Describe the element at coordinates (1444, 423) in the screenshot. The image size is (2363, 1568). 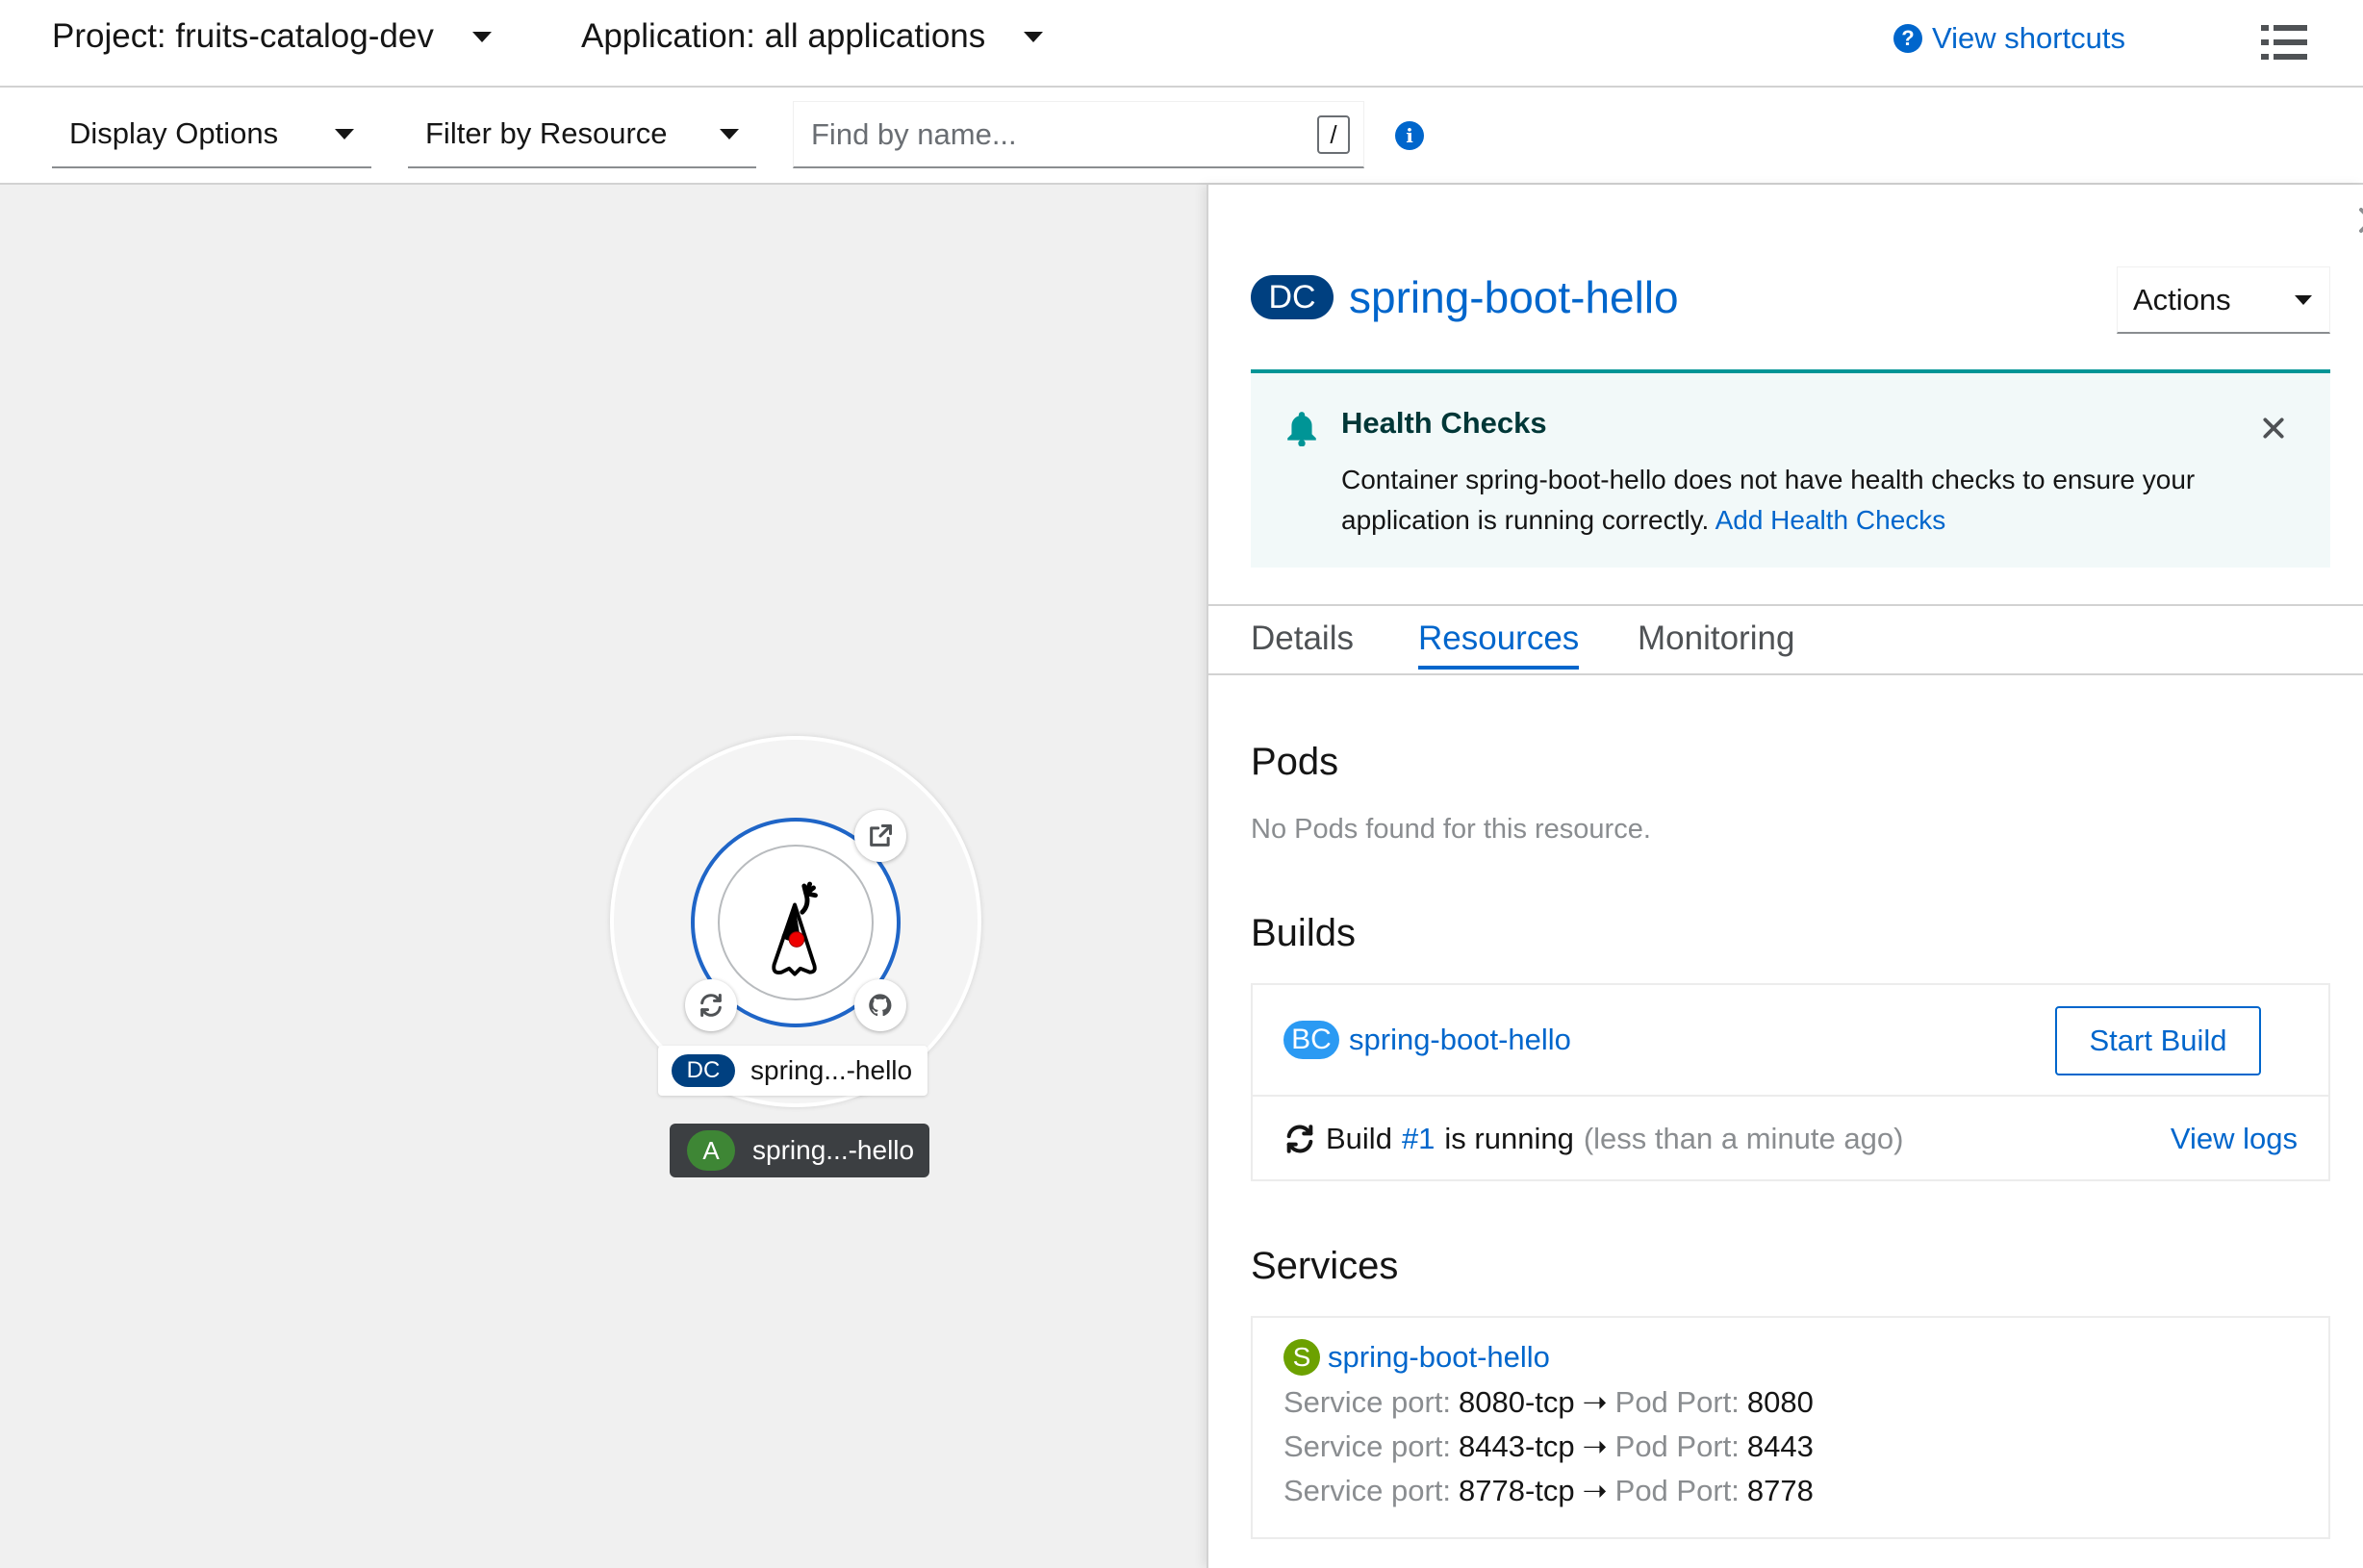
I see `alert-title: Health Checks` at that location.